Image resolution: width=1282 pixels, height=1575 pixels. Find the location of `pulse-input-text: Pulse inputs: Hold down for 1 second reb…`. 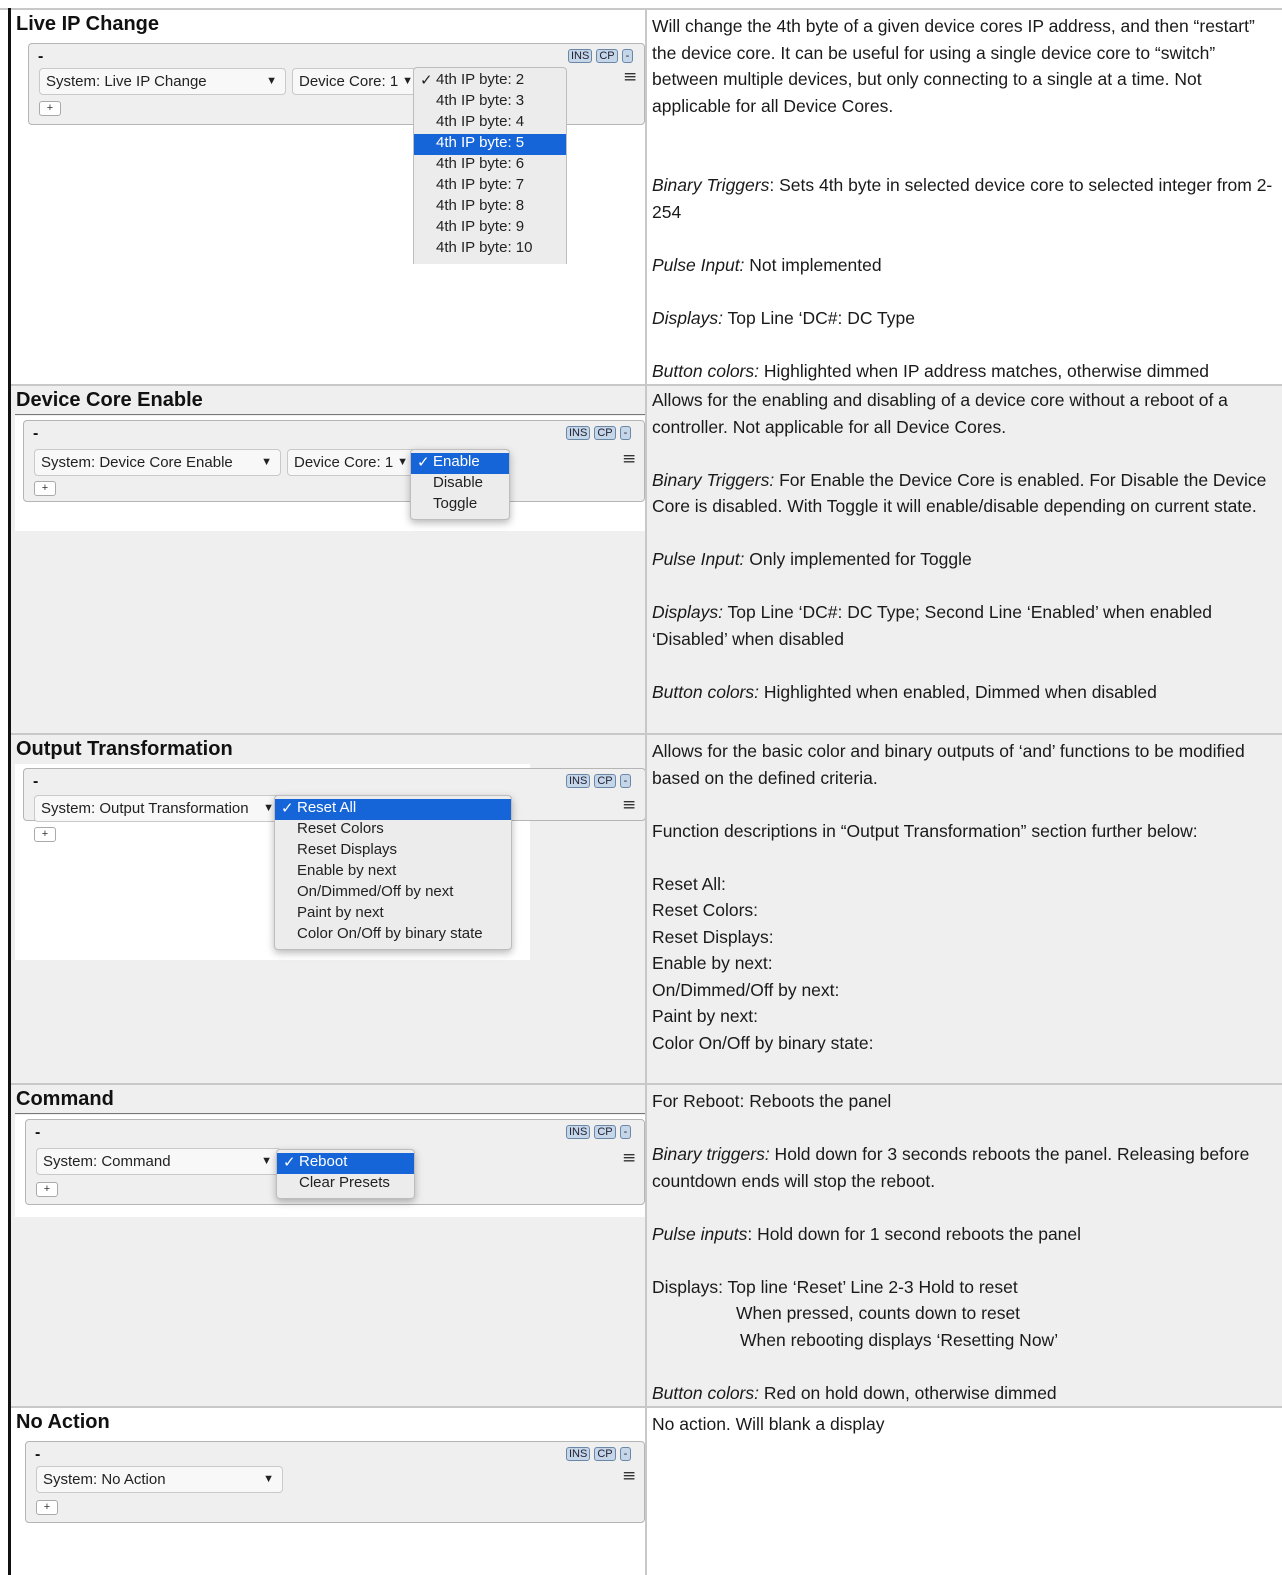

pulse-input-text: Pulse inputs: Hold down for 1 second reb… is located at coordinates (867, 1233).